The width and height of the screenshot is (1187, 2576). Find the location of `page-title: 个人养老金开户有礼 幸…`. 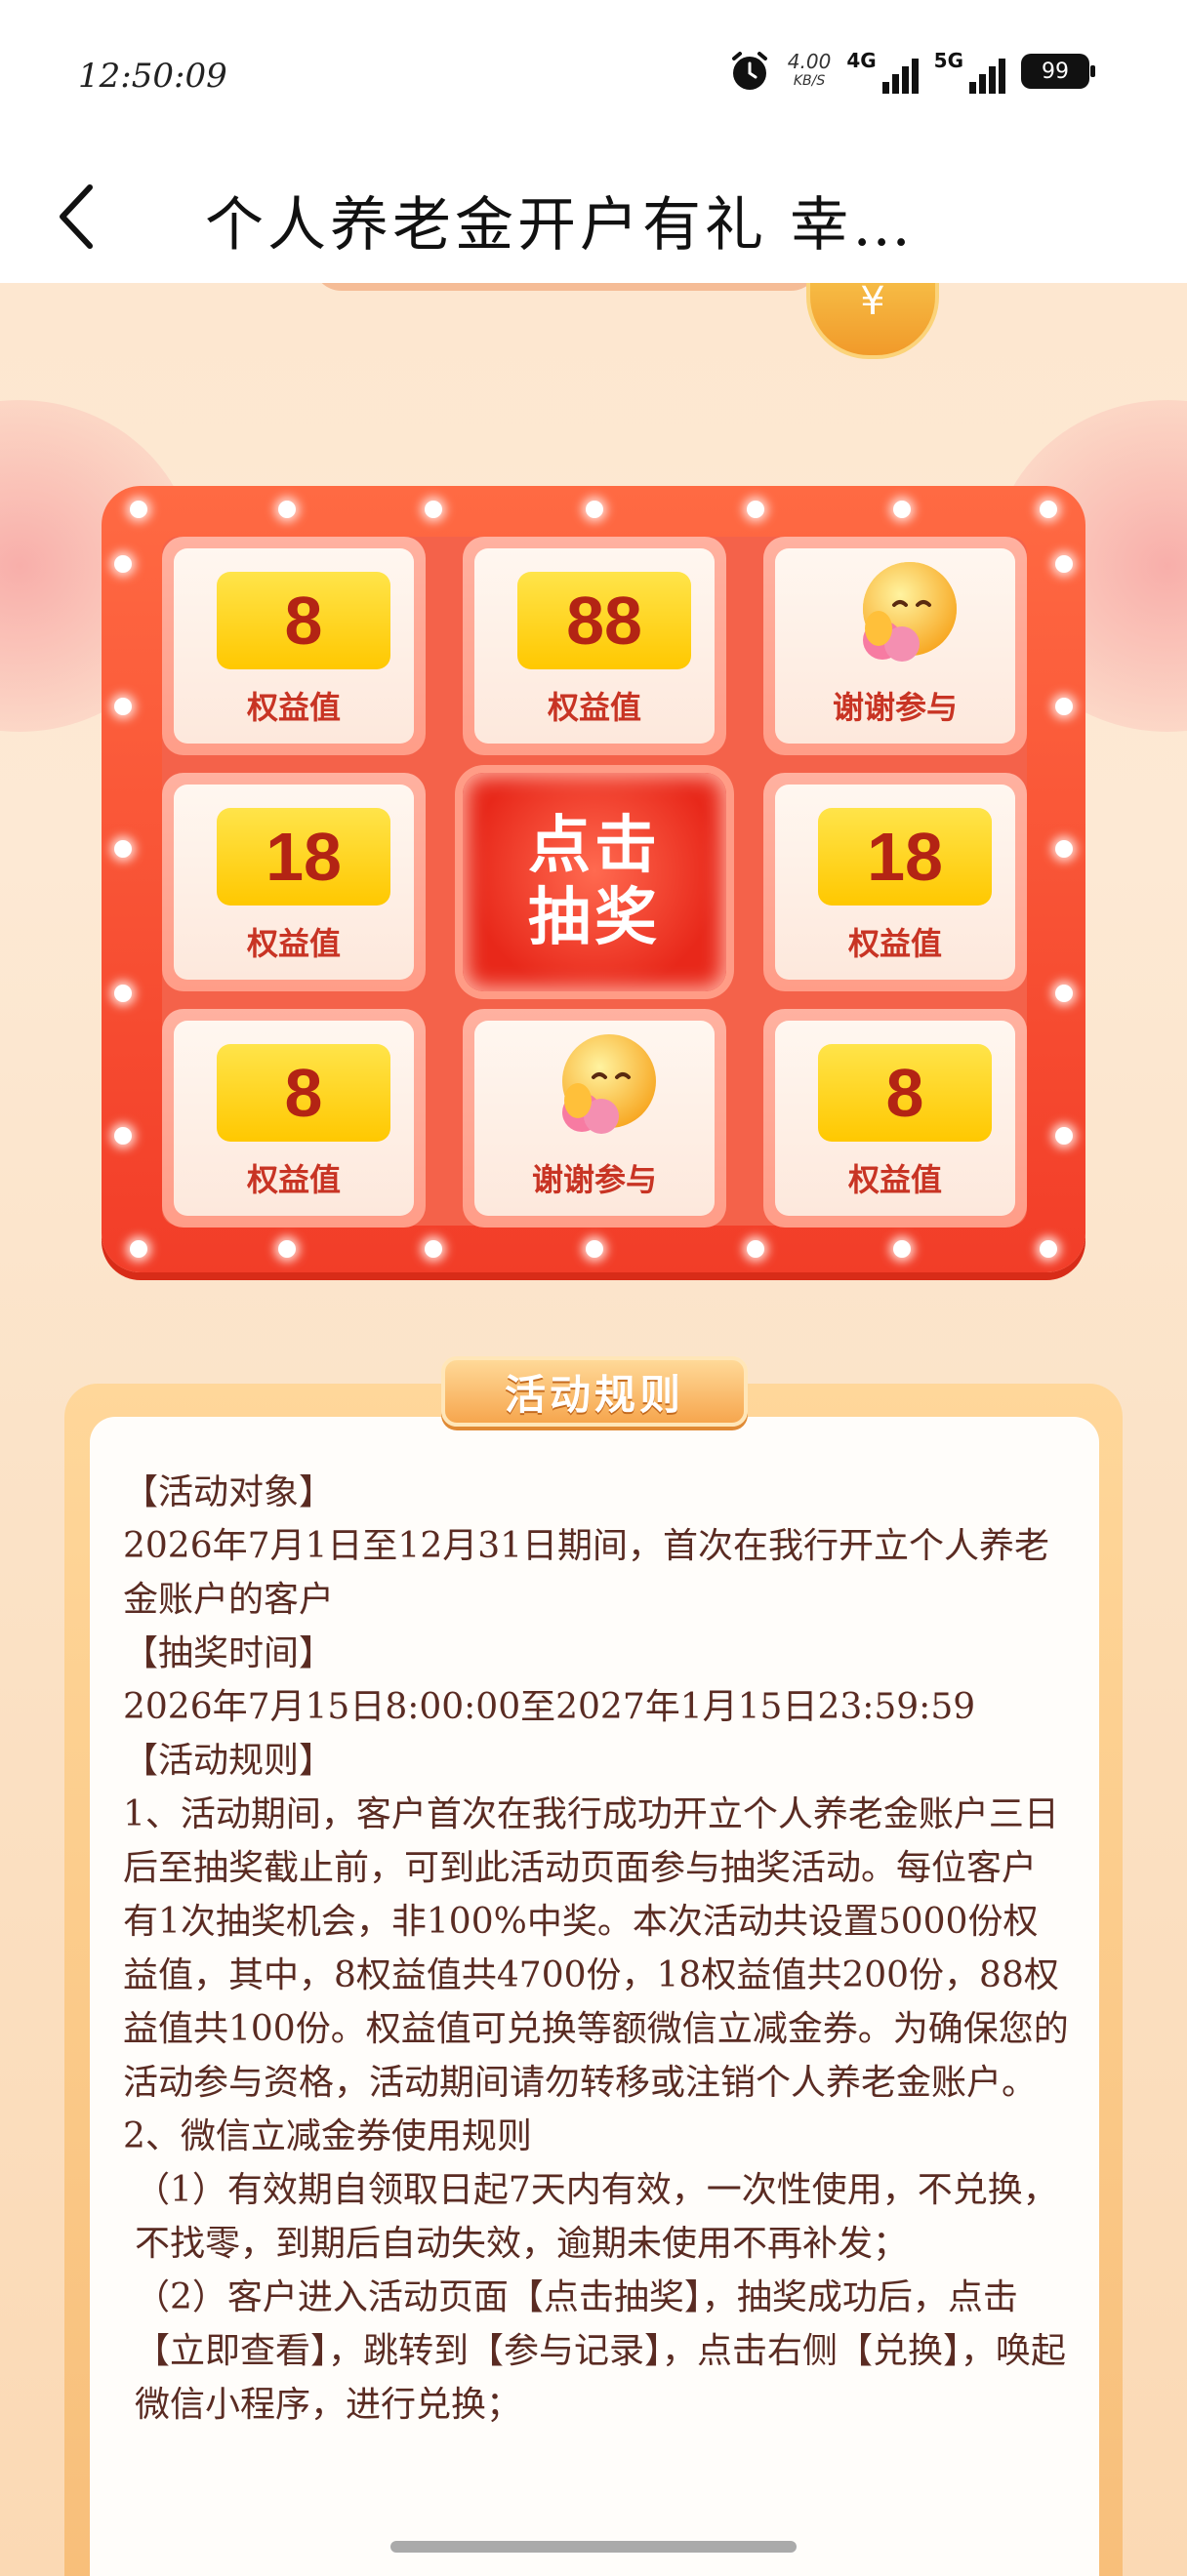

page-title: 个人养老金开户有礼 幸… is located at coordinates (560, 225).